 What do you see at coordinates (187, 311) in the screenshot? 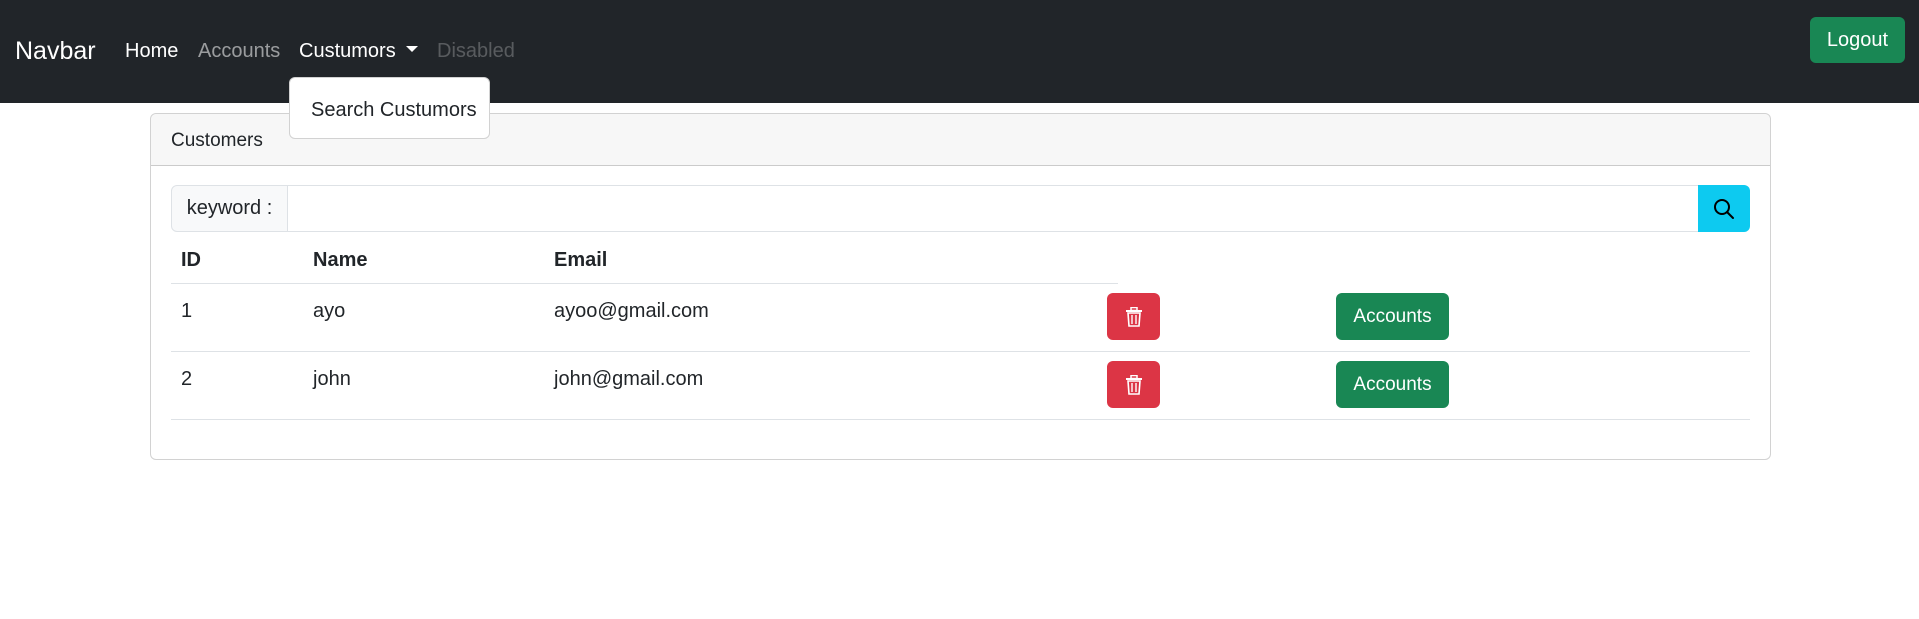
I see `row-1-id: 1` at bounding box center [187, 311].